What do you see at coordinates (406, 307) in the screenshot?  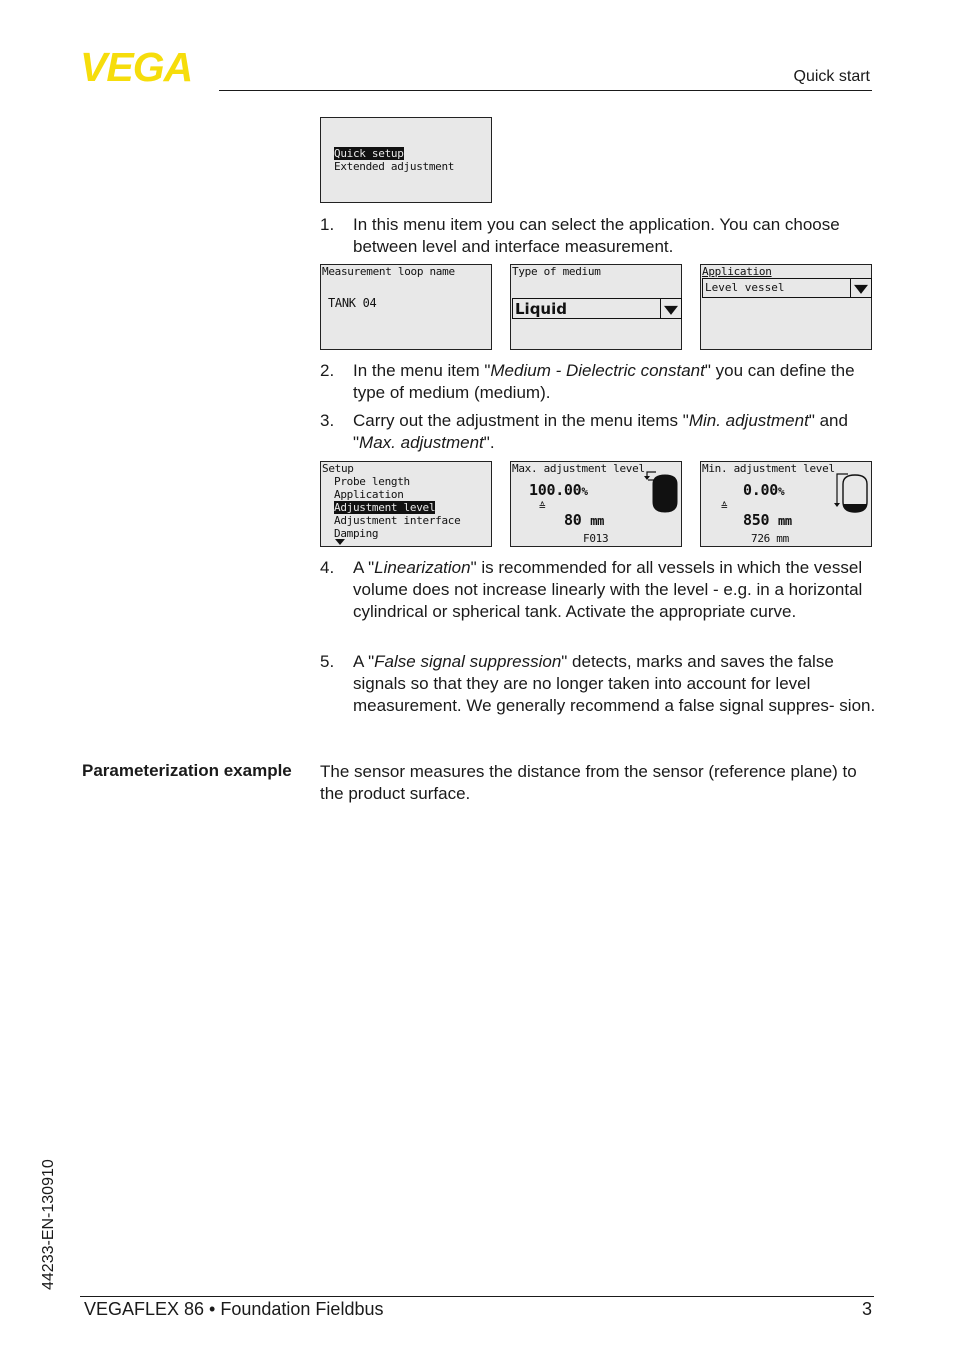 I see `display-loop-name: Measurement loop name TANK 04` at bounding box center [406, 307].